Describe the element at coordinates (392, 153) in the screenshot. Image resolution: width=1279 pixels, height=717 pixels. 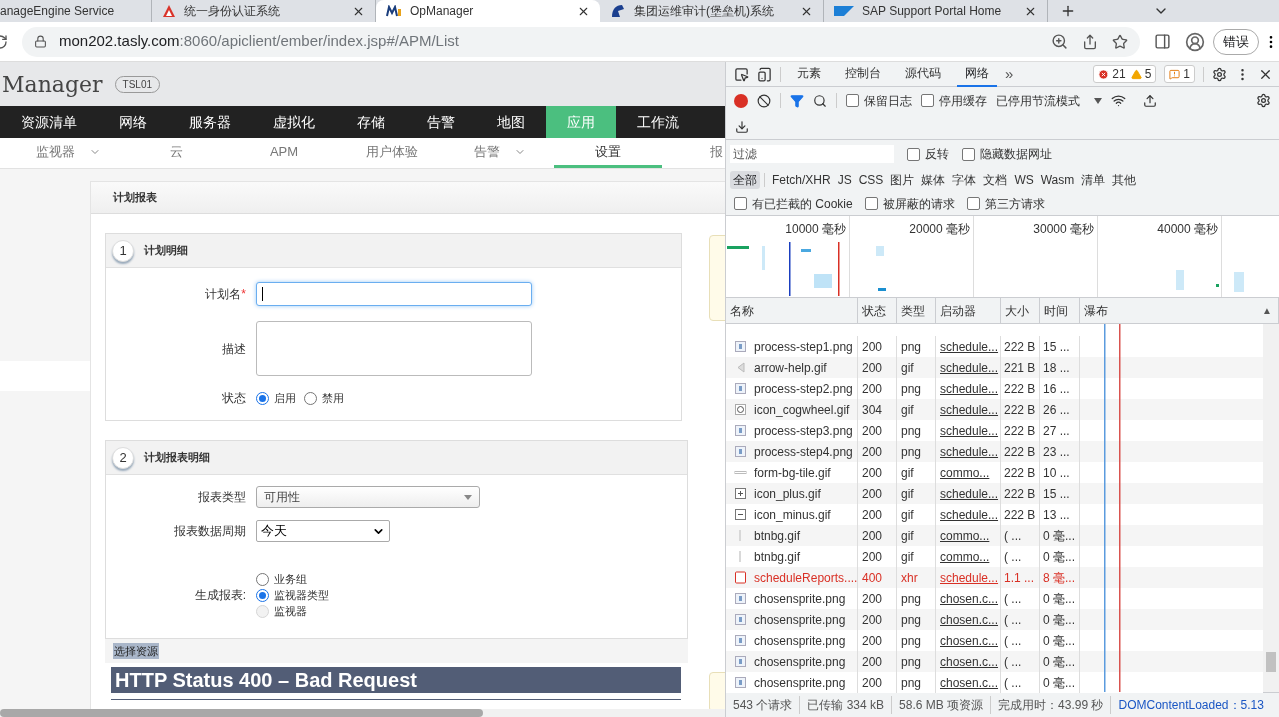
I see `subnav-tab: 用户体验` at that location.